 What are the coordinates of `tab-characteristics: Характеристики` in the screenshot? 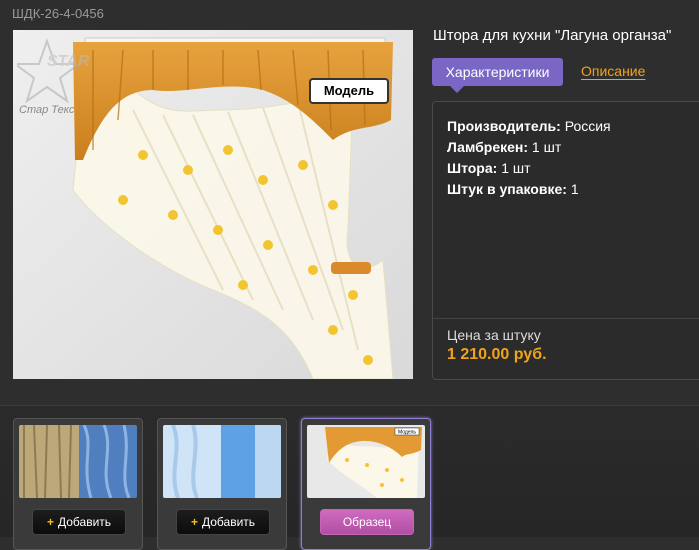 It's located at (497, 75).